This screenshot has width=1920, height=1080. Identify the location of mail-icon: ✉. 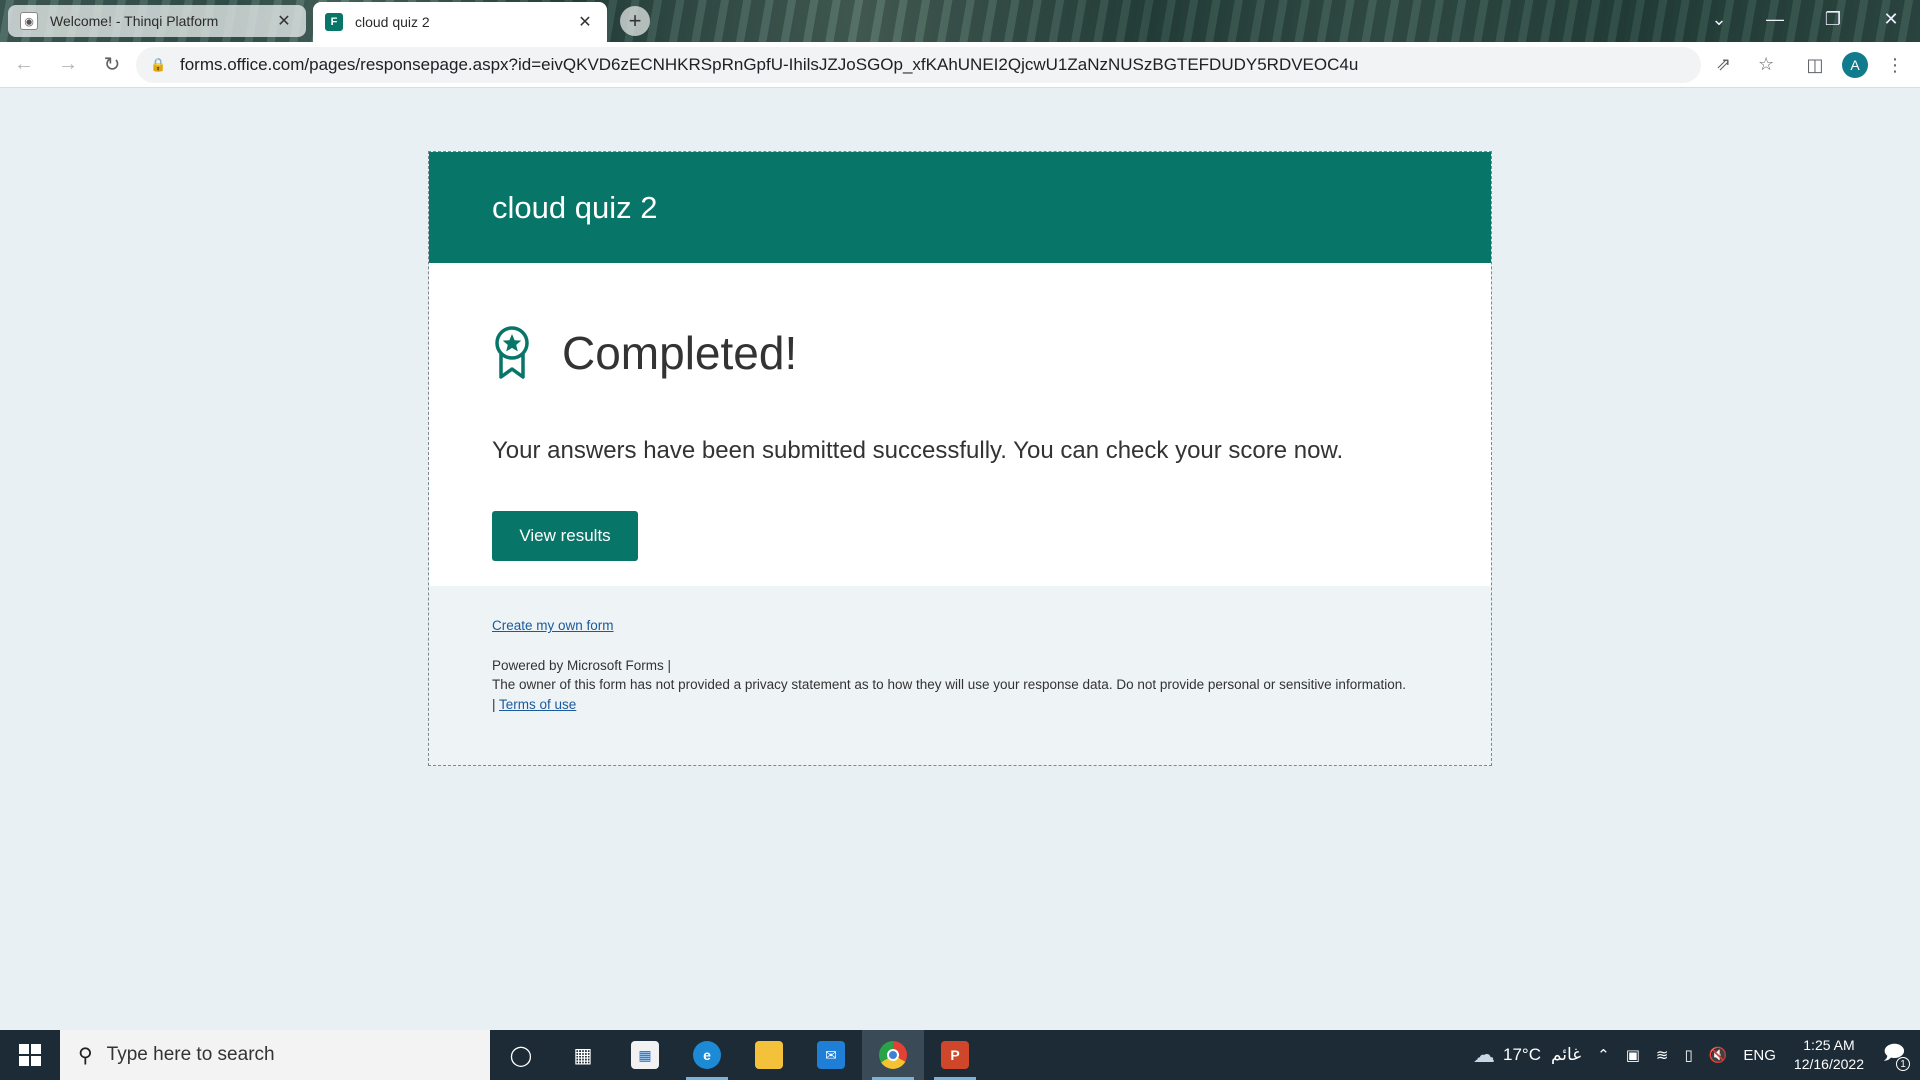
(831, 1055).